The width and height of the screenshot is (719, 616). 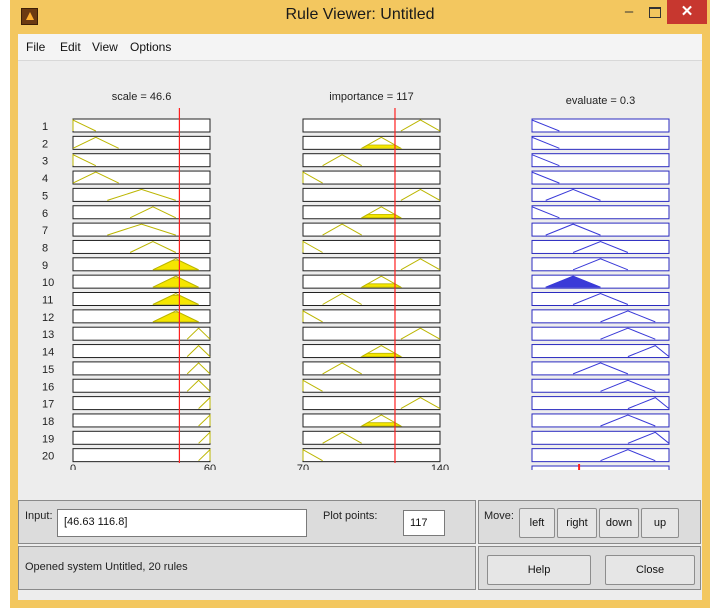 I want to click on rule-number: 20, so click(x=48, y=457).